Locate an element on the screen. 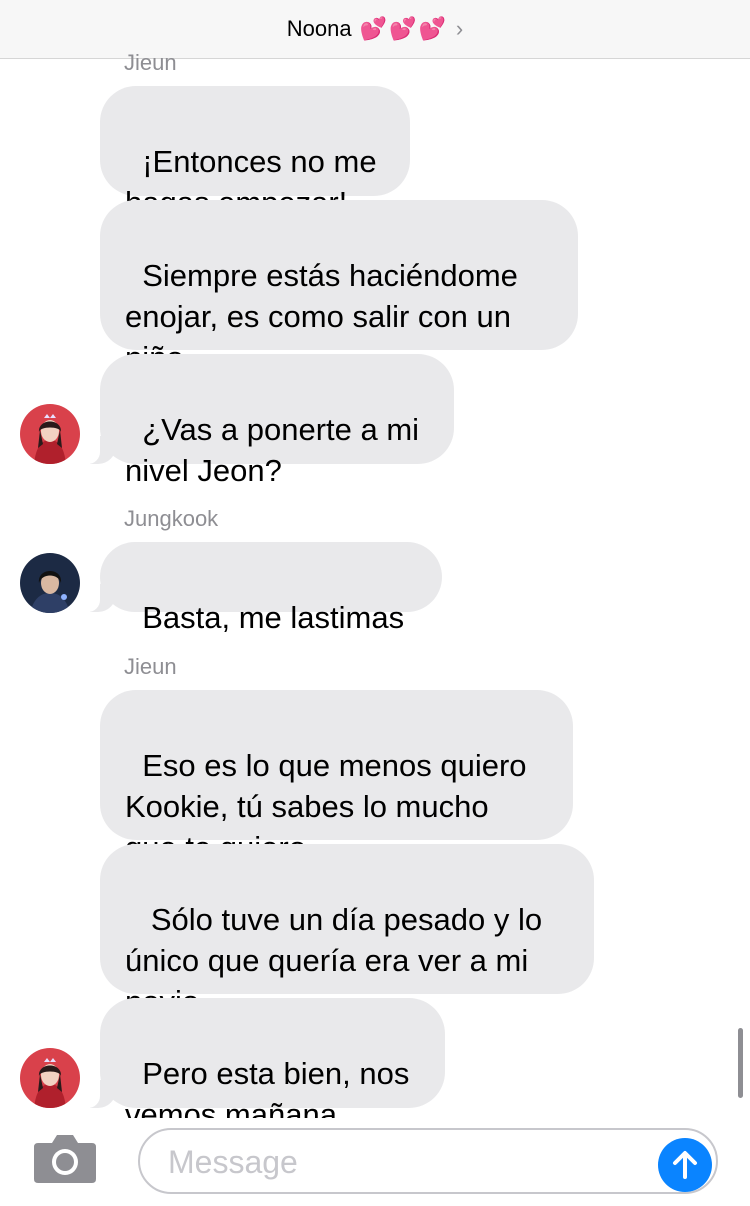 The image size is (750, 1206). send-arrow-up-icon is located at coordinates (685, 1165).